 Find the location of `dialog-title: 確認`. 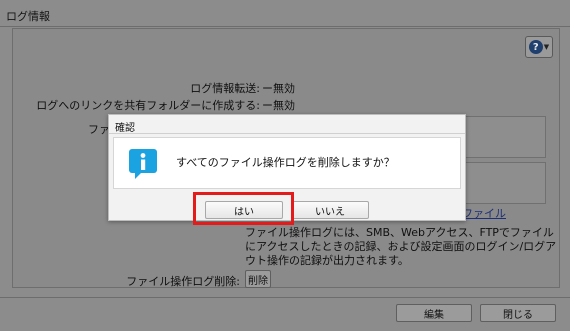

dialog-title: 確認 is located at coordinates (125, 128).